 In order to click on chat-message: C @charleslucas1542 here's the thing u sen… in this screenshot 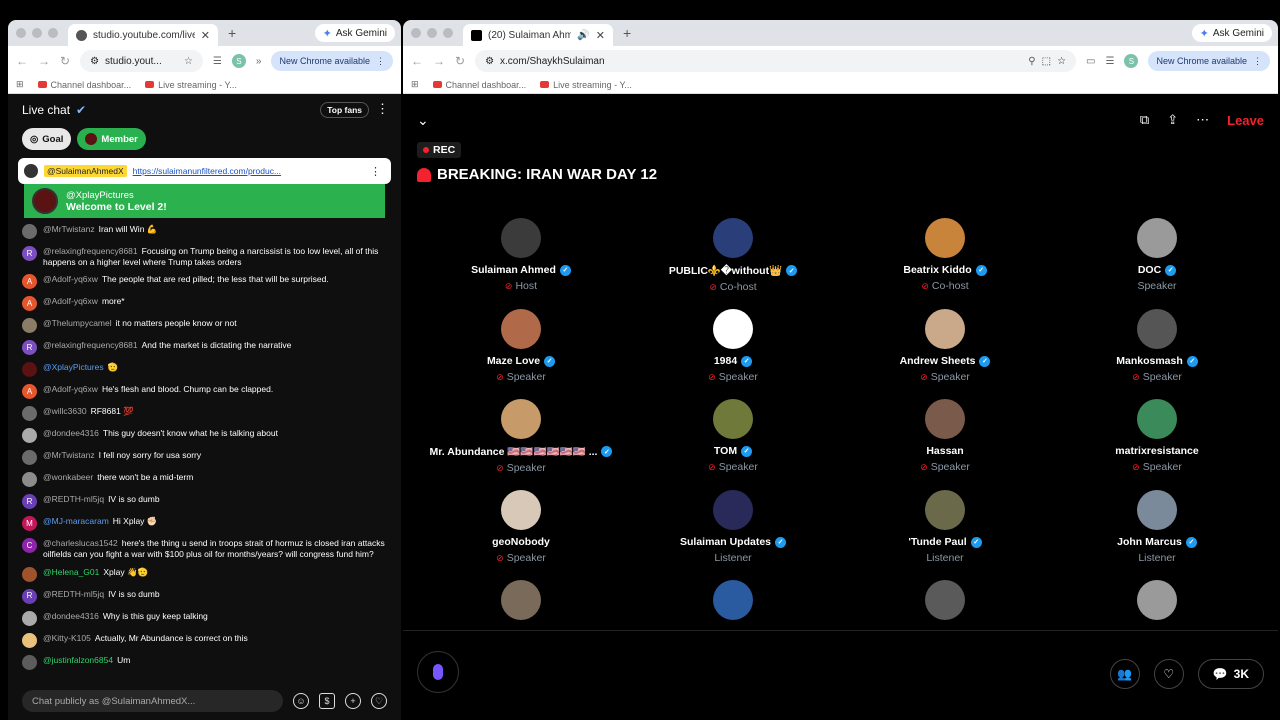, I will do `click(204, 548)`.